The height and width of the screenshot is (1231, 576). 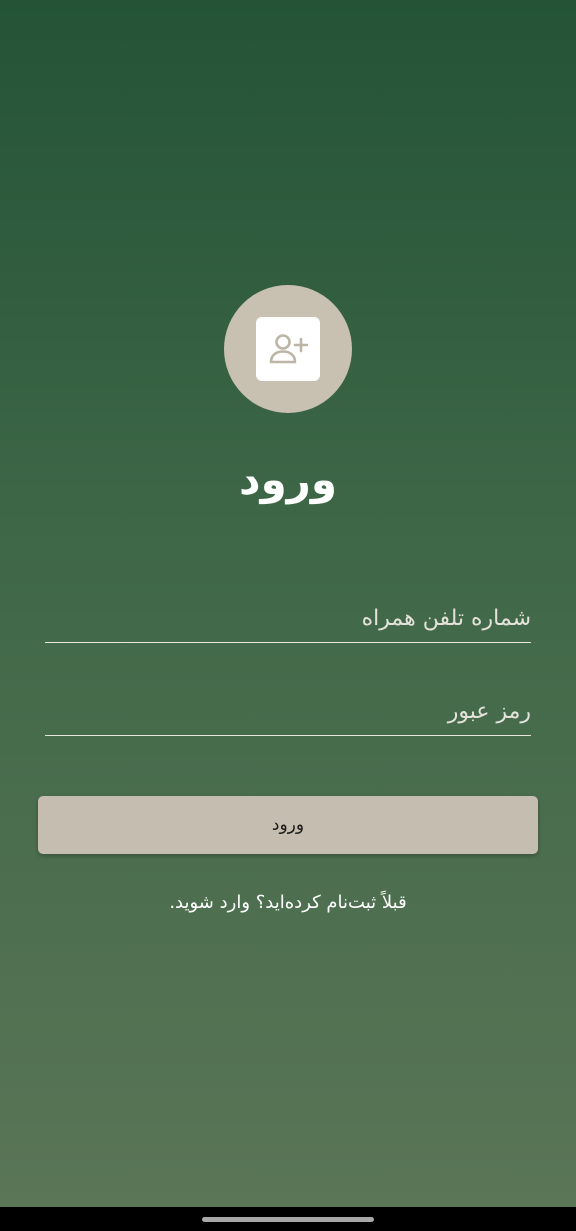 I want to click on login-button: ورود, so click(x=288, y=825).